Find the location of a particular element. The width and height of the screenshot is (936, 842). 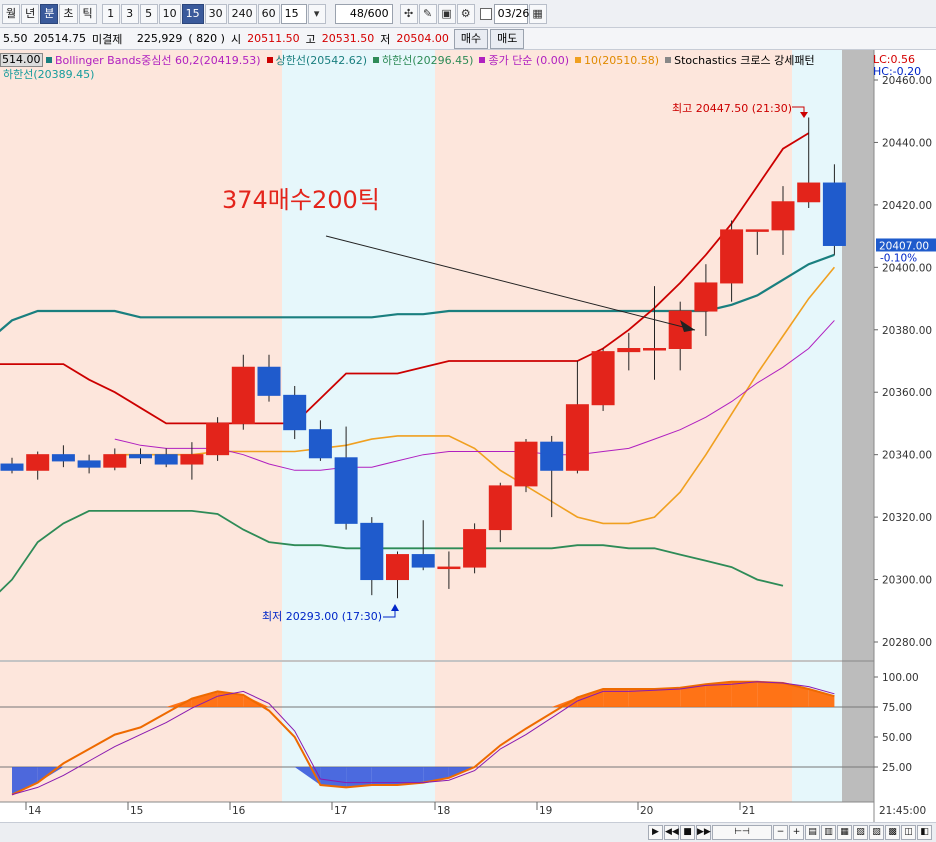

time-tick-label: 15 is located at coordinates (136, 811).